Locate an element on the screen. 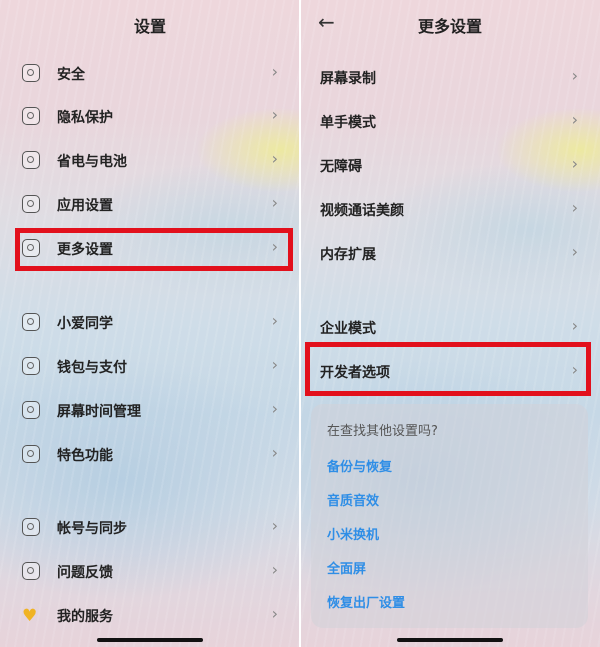 Image resolution: width=600 pixels, height=647 pixels. settings-item-label: 问题反馈 is located at coordinates (85, 573).